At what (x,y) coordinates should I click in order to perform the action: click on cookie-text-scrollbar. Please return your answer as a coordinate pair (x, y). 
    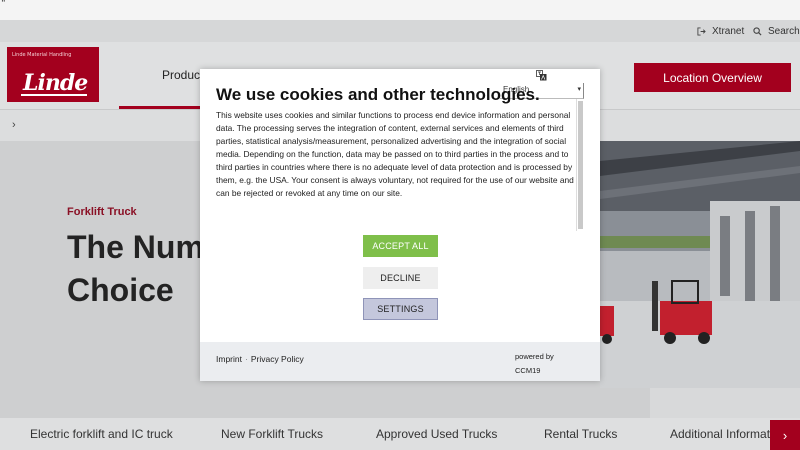
    Looking at the image, I should click on (580, 165).